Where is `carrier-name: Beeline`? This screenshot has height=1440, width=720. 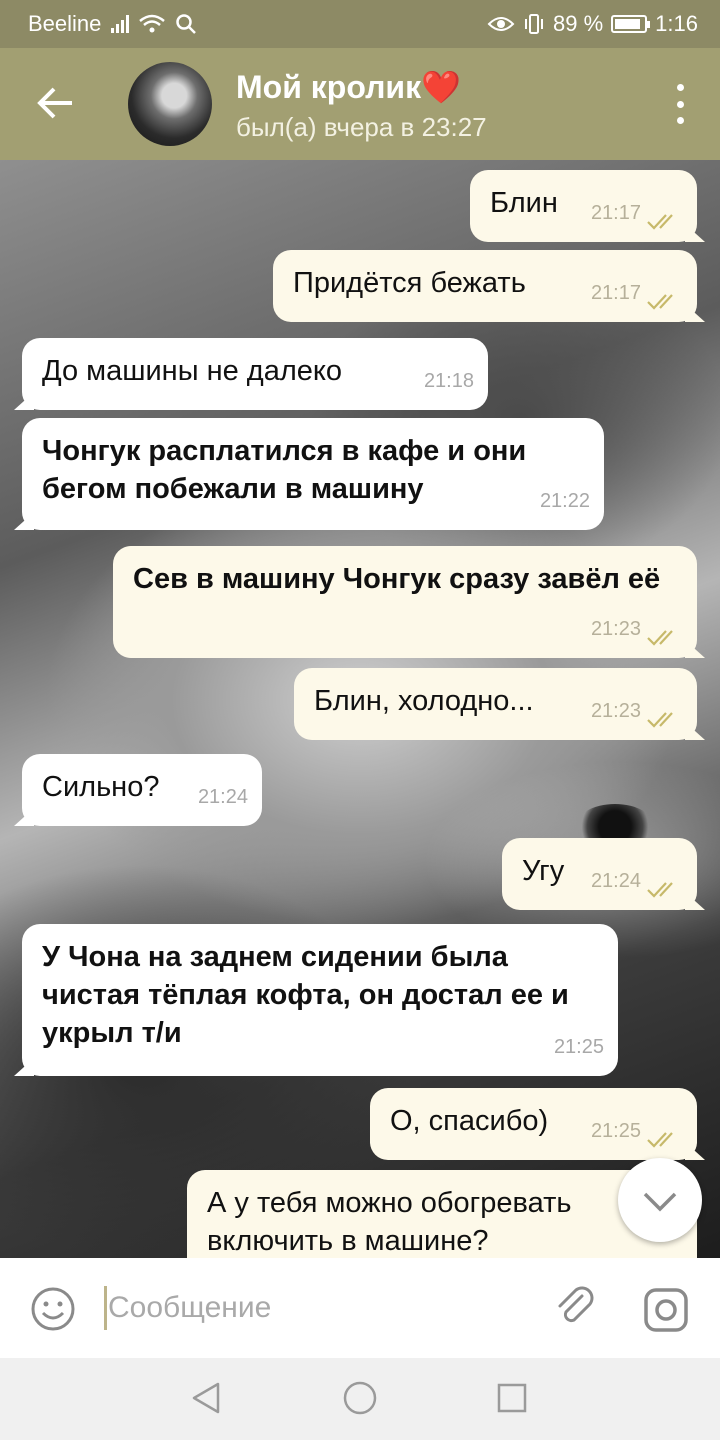 carrier-name: Beeline is located at coordinates (65, 23).